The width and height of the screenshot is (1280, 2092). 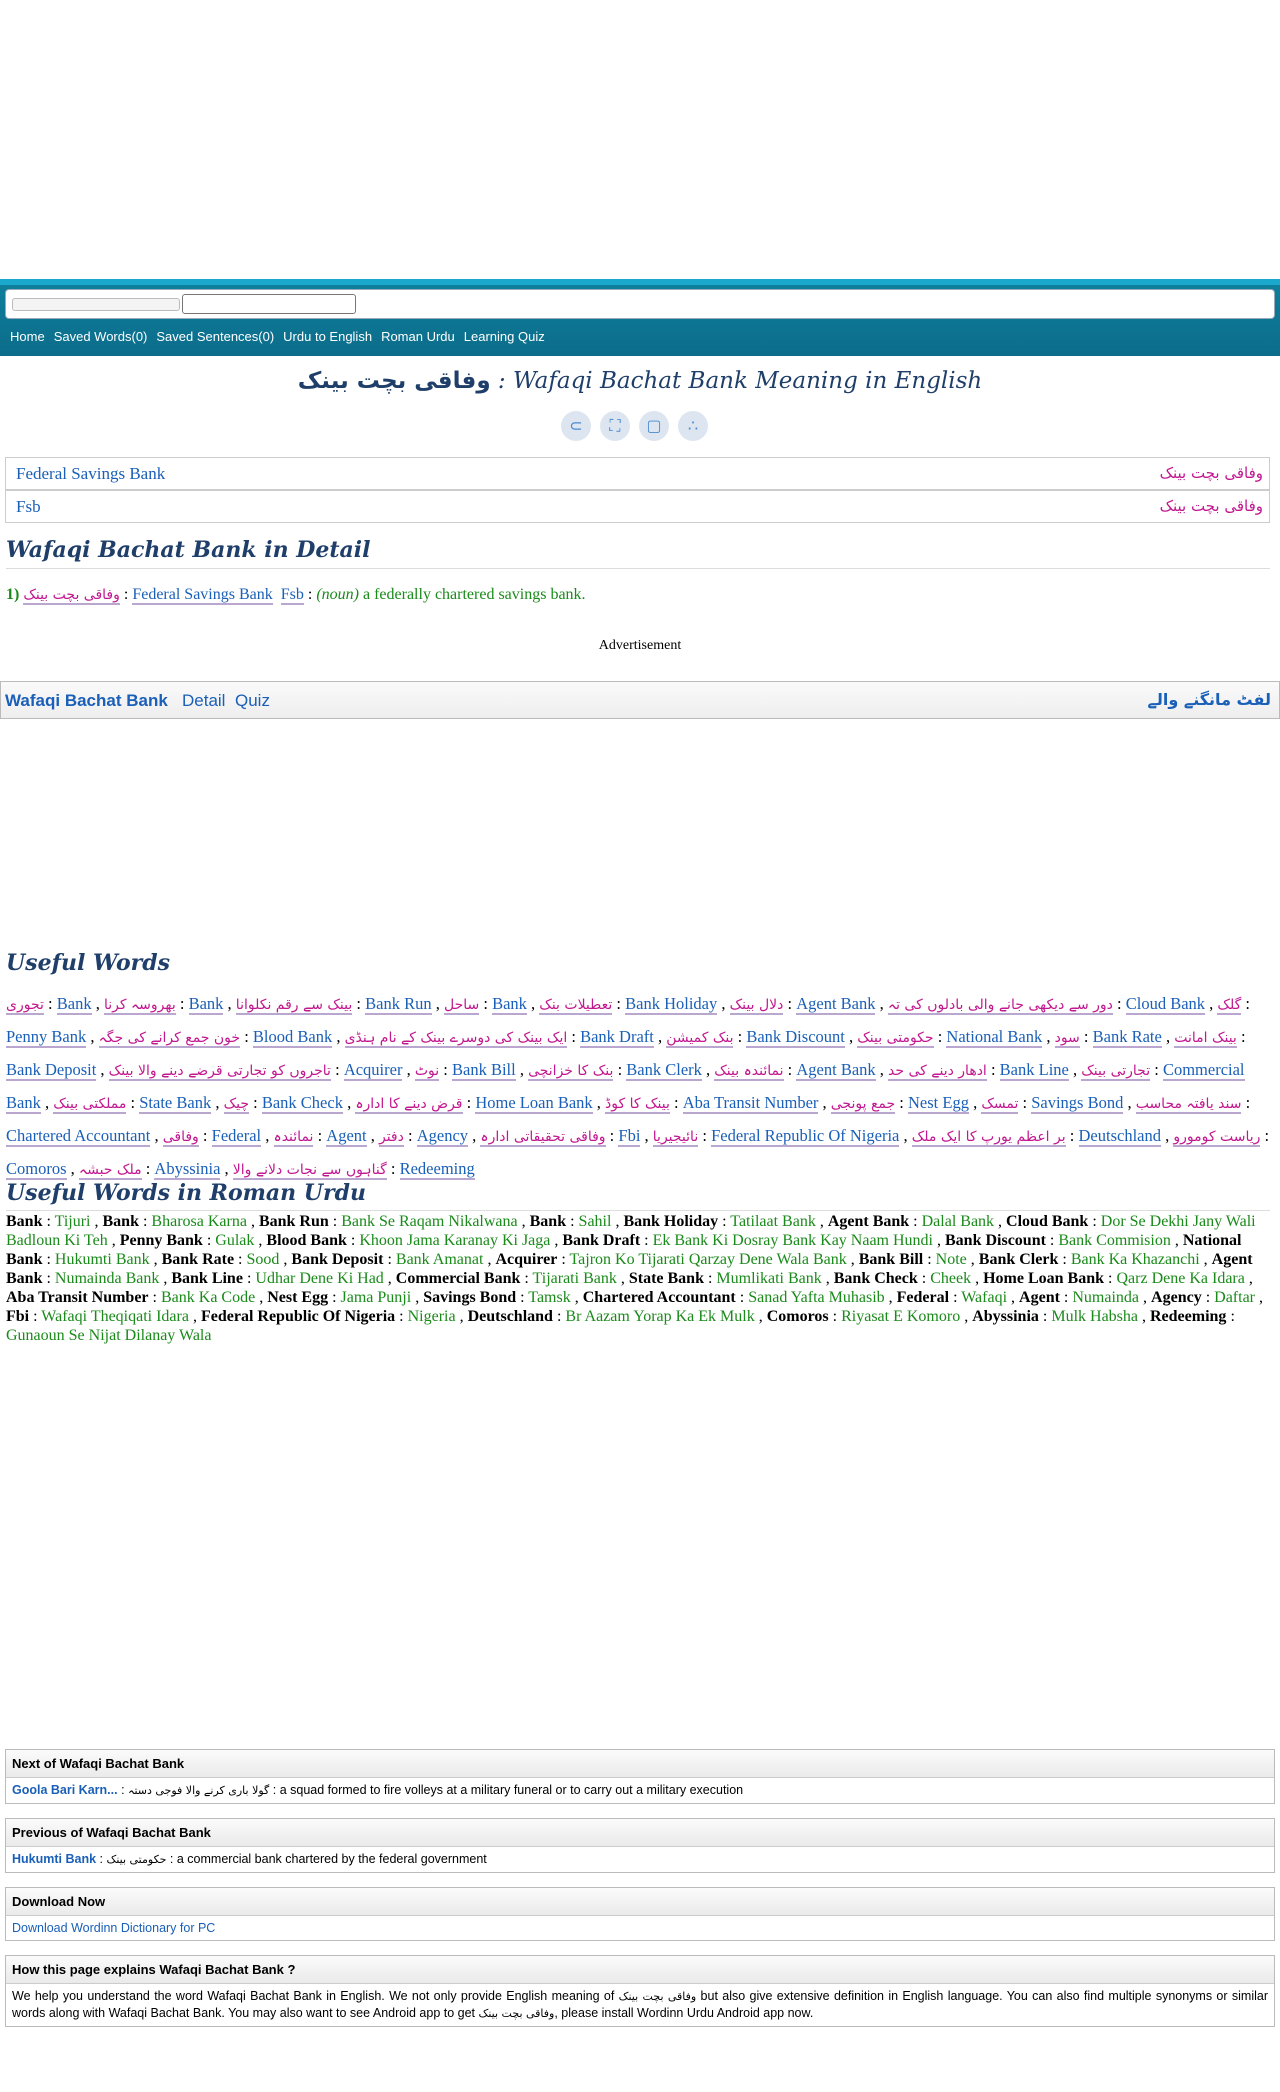 I want to click on download-link: Download Wordinn Dictionary for PC, so click(x=113, y=1928).